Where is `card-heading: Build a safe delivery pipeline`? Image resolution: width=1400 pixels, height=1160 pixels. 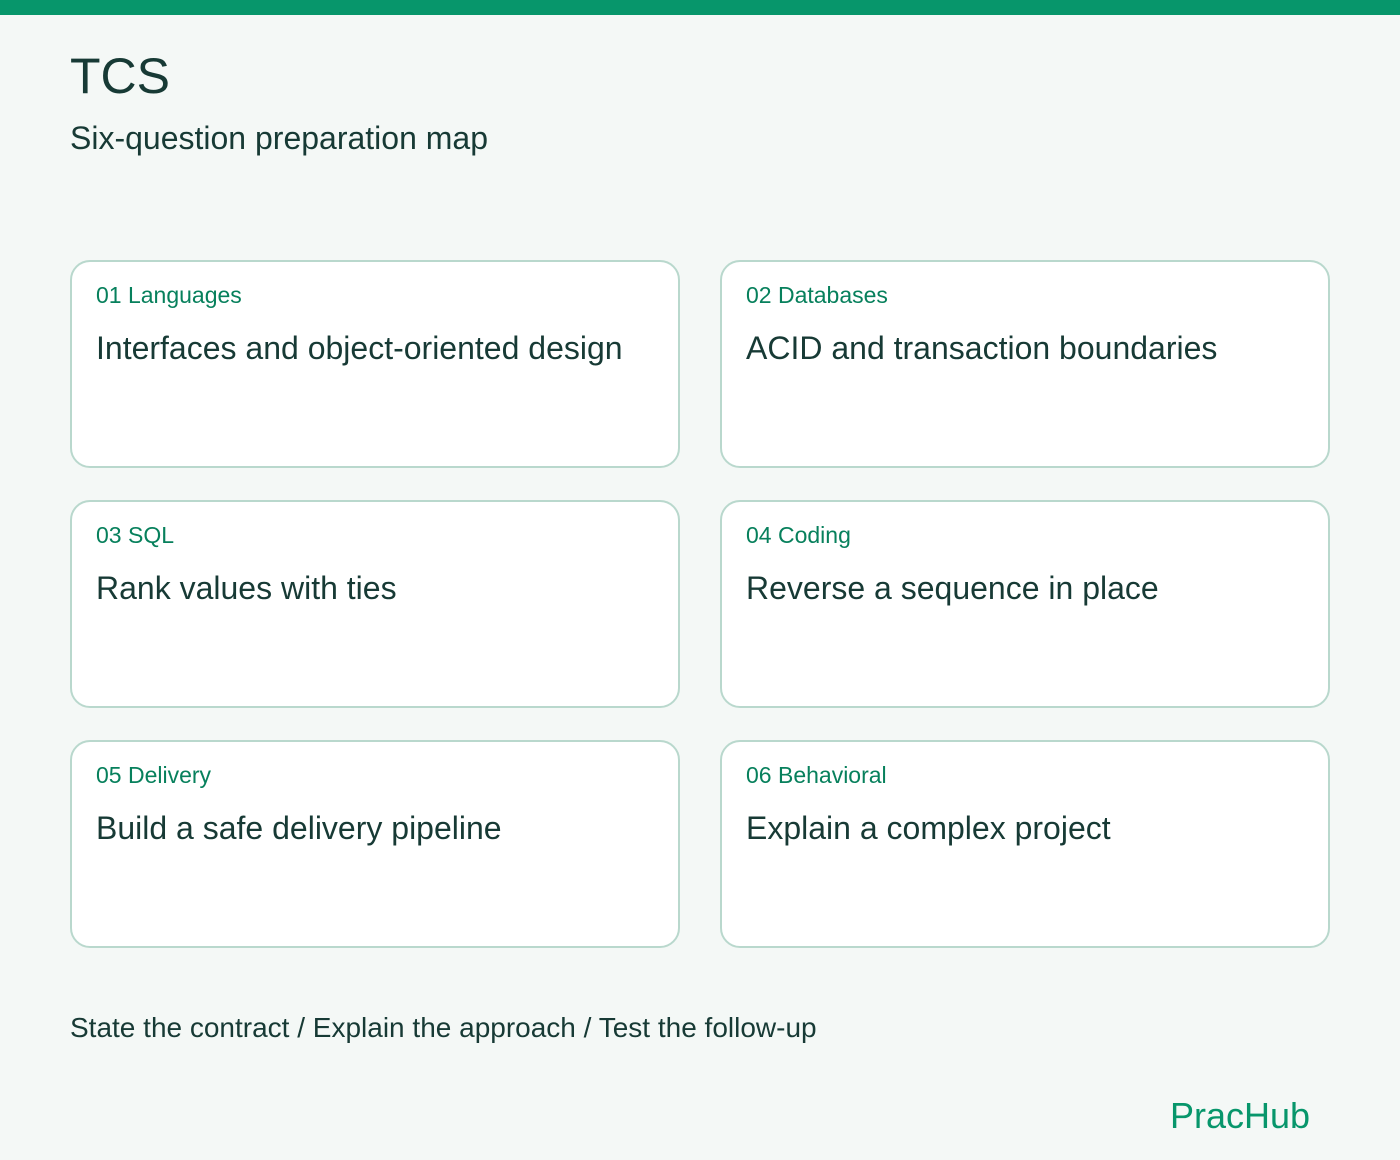 card-heading: Build a safe delivery pipeline is located at coordinates (299, 828).